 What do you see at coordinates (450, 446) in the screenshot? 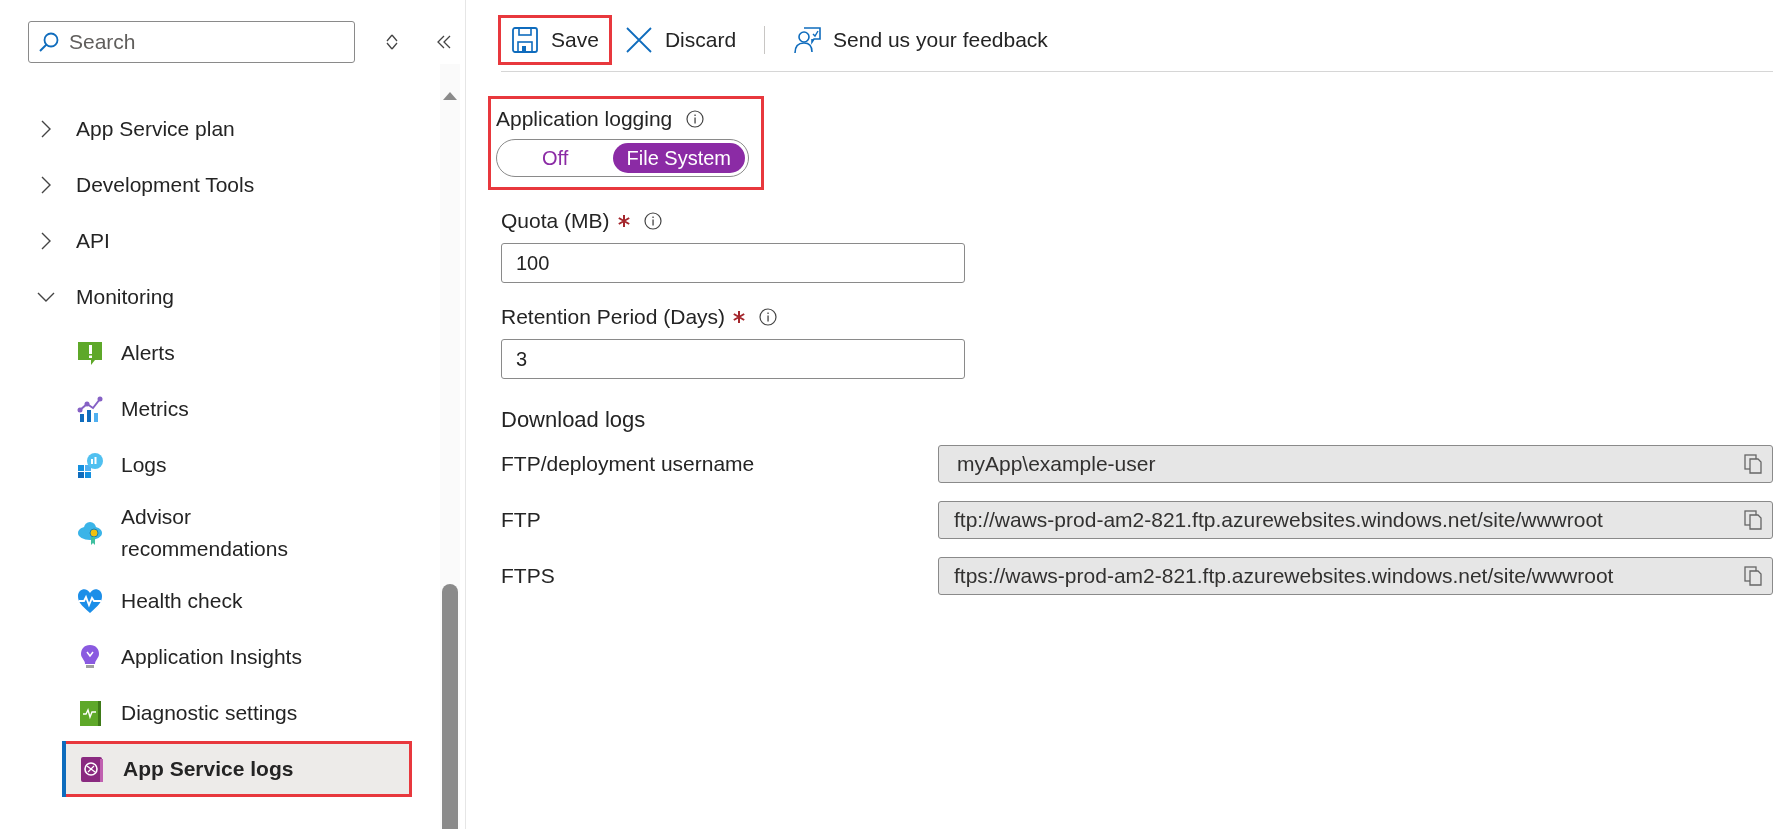
I see `scrollbar` at bounding box center [450, 446].